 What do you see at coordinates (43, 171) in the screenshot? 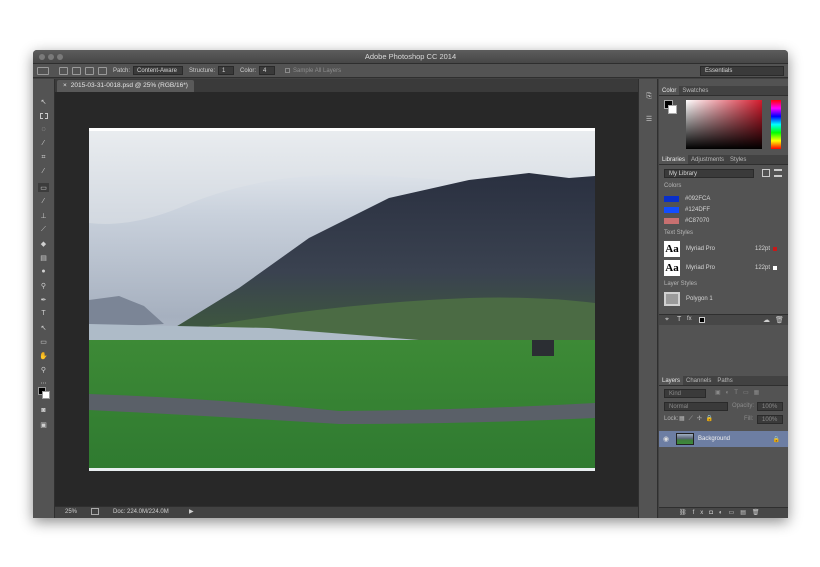
I see `eyedropper-icon: ⁄` at bounding box center [43, 171].